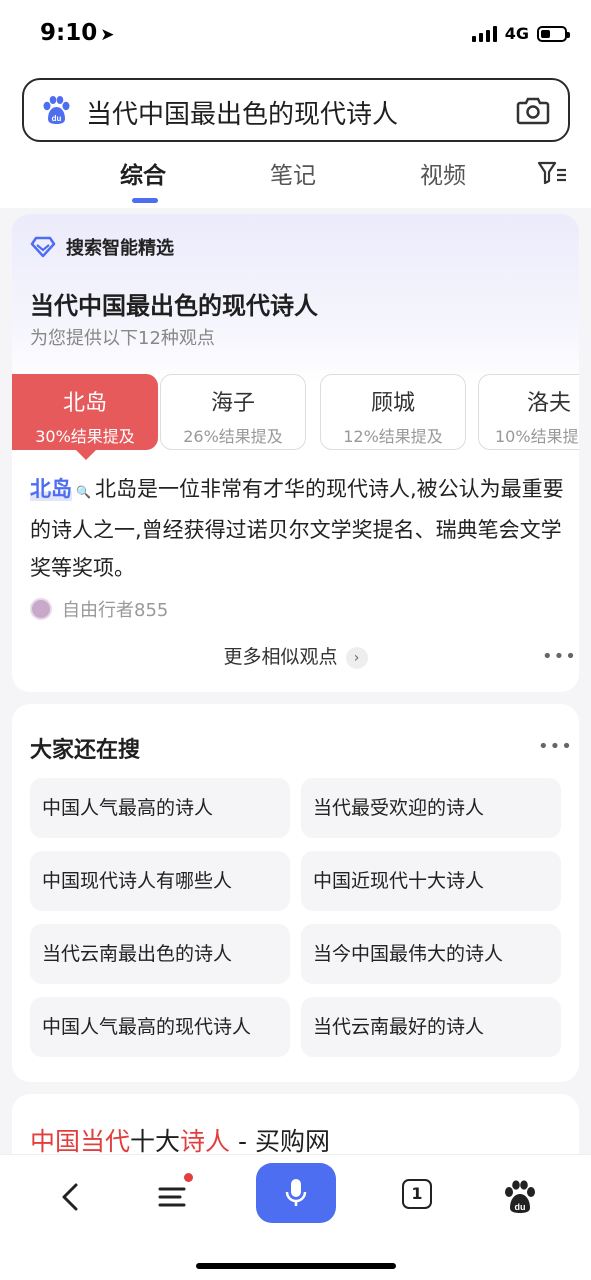  Describe the element at coordinates (188, 1177) in the screenshot. I see `notification-dot` at that location.